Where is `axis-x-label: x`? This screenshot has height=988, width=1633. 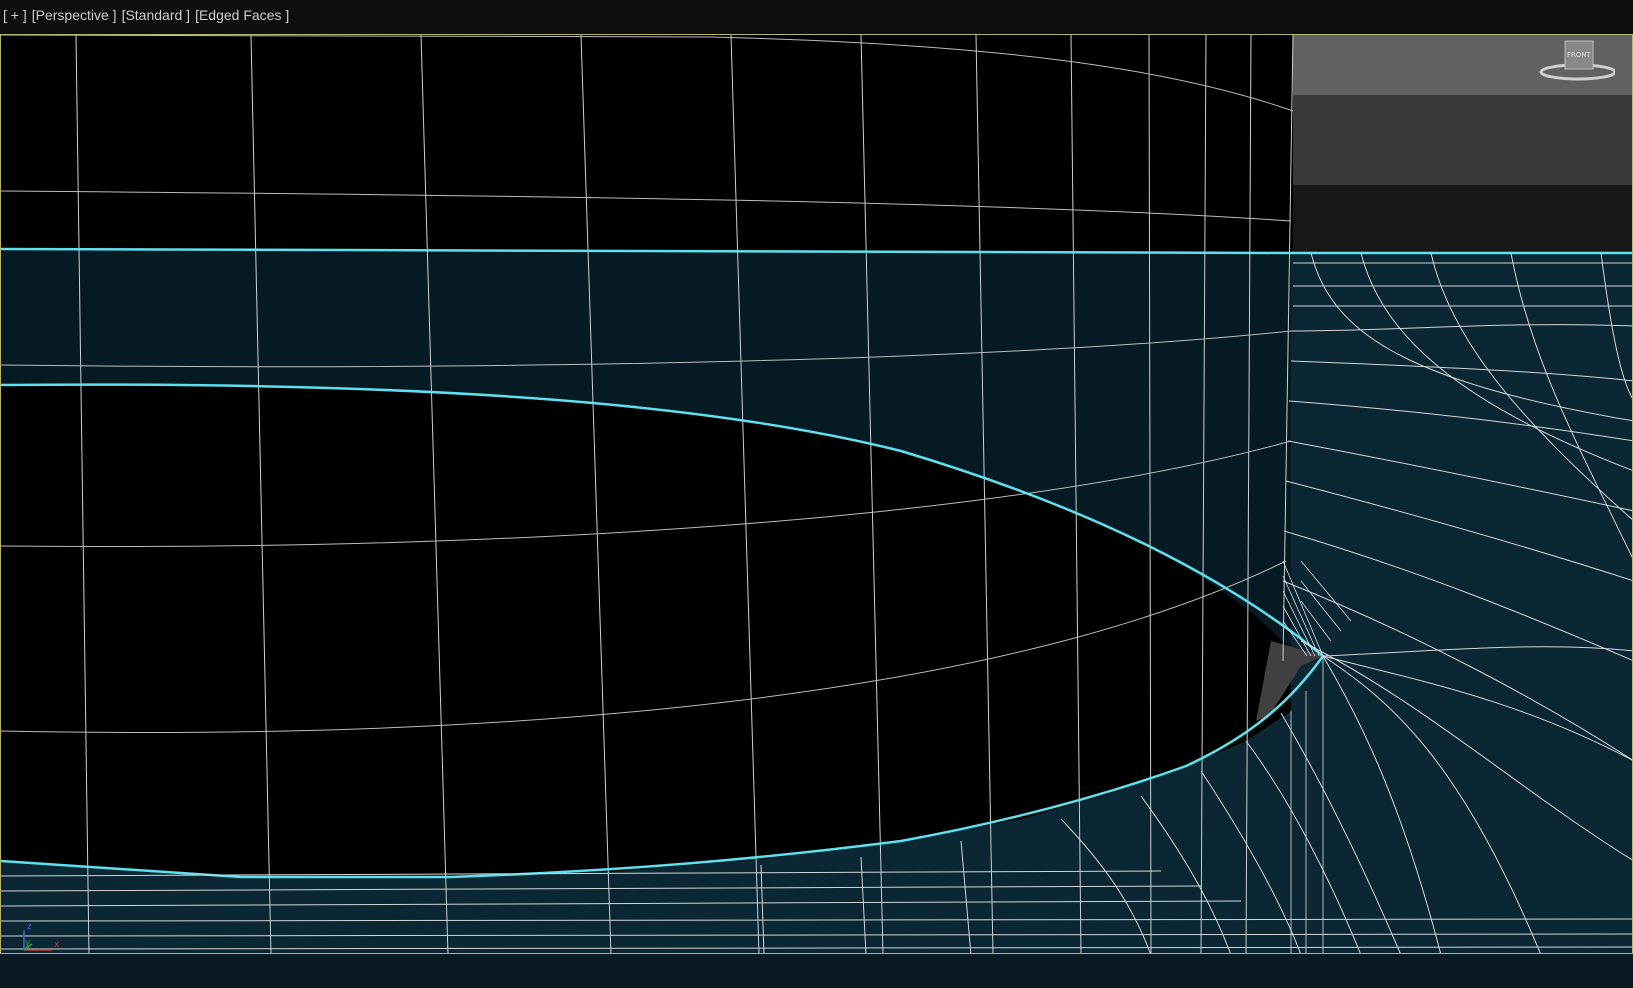
axis-x-label: x is located at coordinates (57, 945).